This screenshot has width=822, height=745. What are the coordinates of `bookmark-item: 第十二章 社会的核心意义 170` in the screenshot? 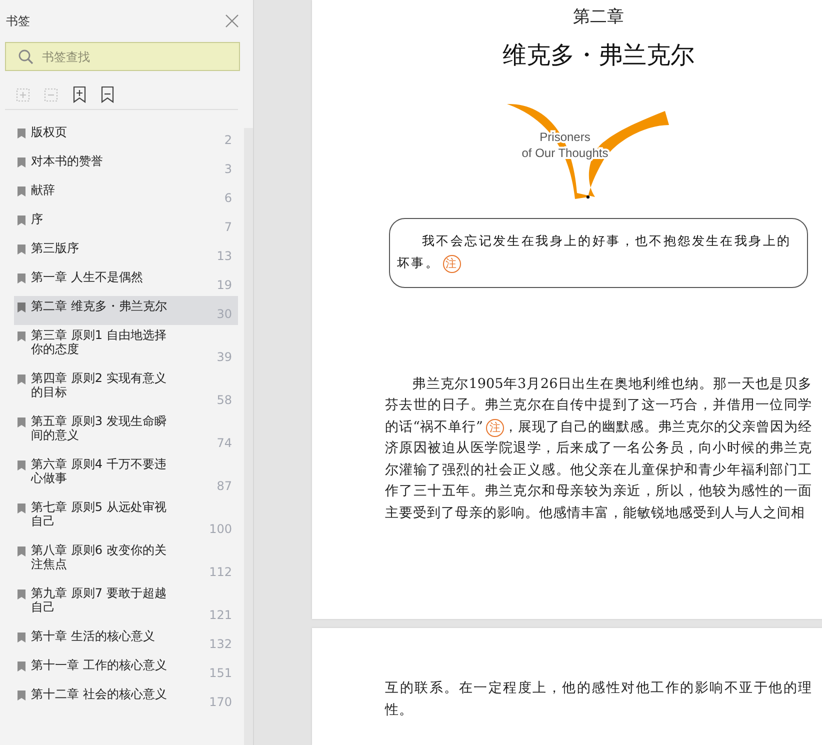 It's located at (126, 698).